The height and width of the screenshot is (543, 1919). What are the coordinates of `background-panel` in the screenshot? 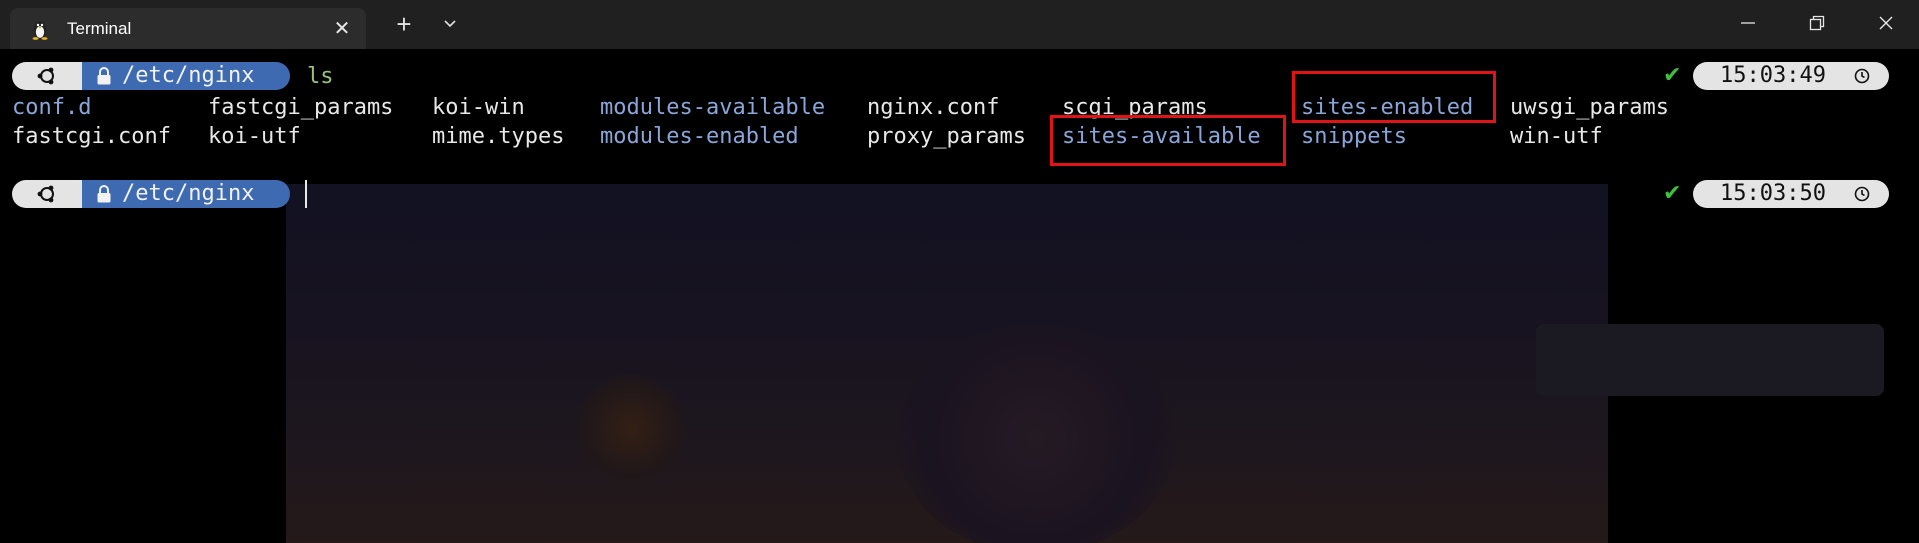 It's located at (1710, 360).